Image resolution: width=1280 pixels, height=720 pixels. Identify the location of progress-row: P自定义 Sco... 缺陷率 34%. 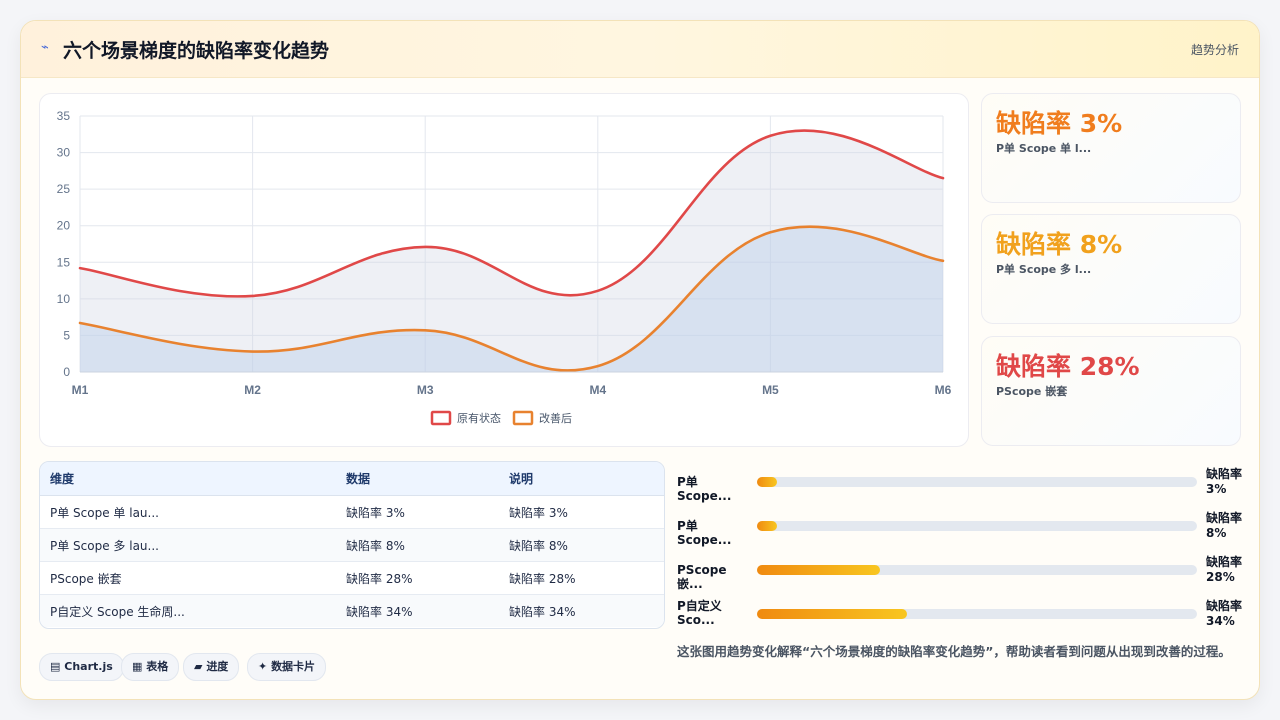
(960, 613).